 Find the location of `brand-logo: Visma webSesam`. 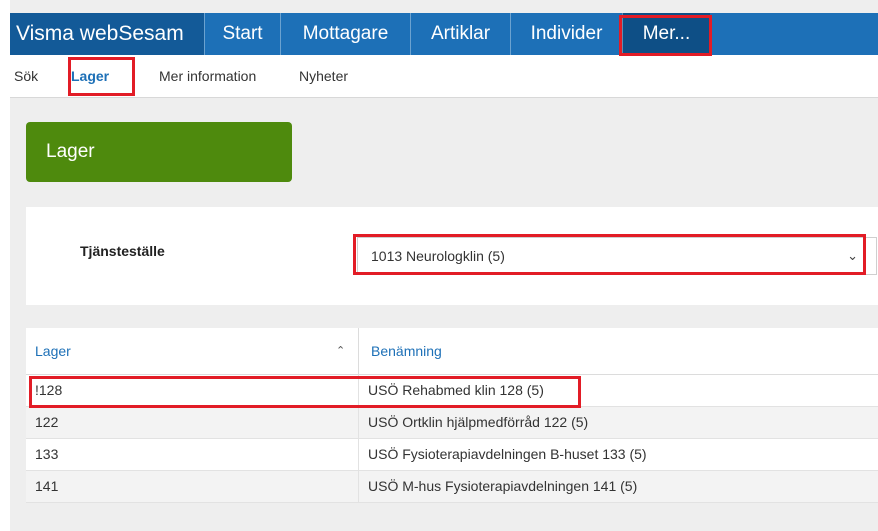

brand-logo: Visma webSesam is located at coordinates (107, 34).